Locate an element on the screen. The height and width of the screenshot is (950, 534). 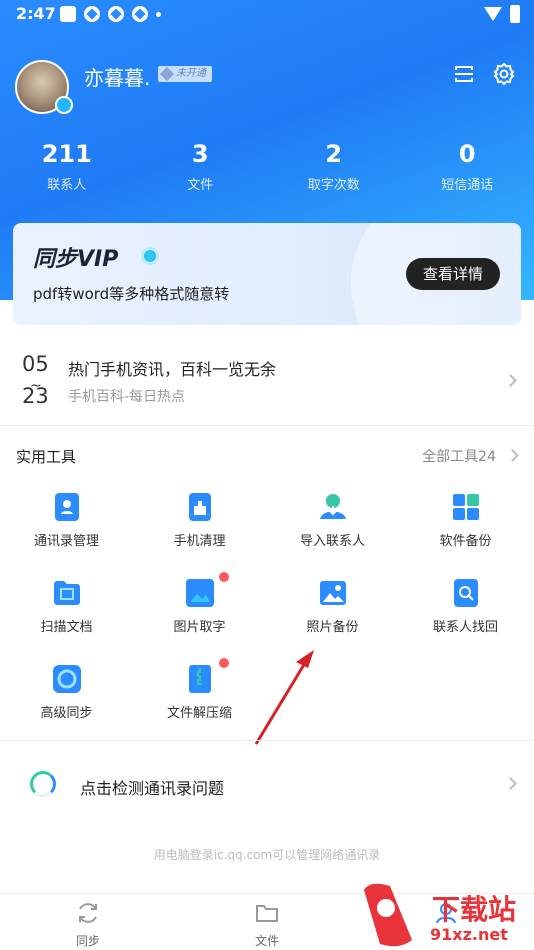
tool-contact-recover: 联系人找回 is located at coordinates (465, 609).